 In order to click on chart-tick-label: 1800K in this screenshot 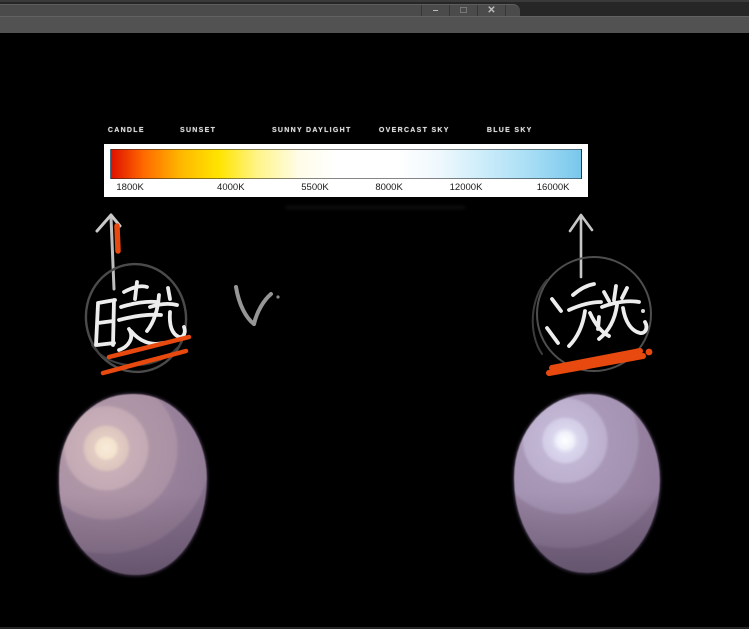, I will do `click(130, 187)`.